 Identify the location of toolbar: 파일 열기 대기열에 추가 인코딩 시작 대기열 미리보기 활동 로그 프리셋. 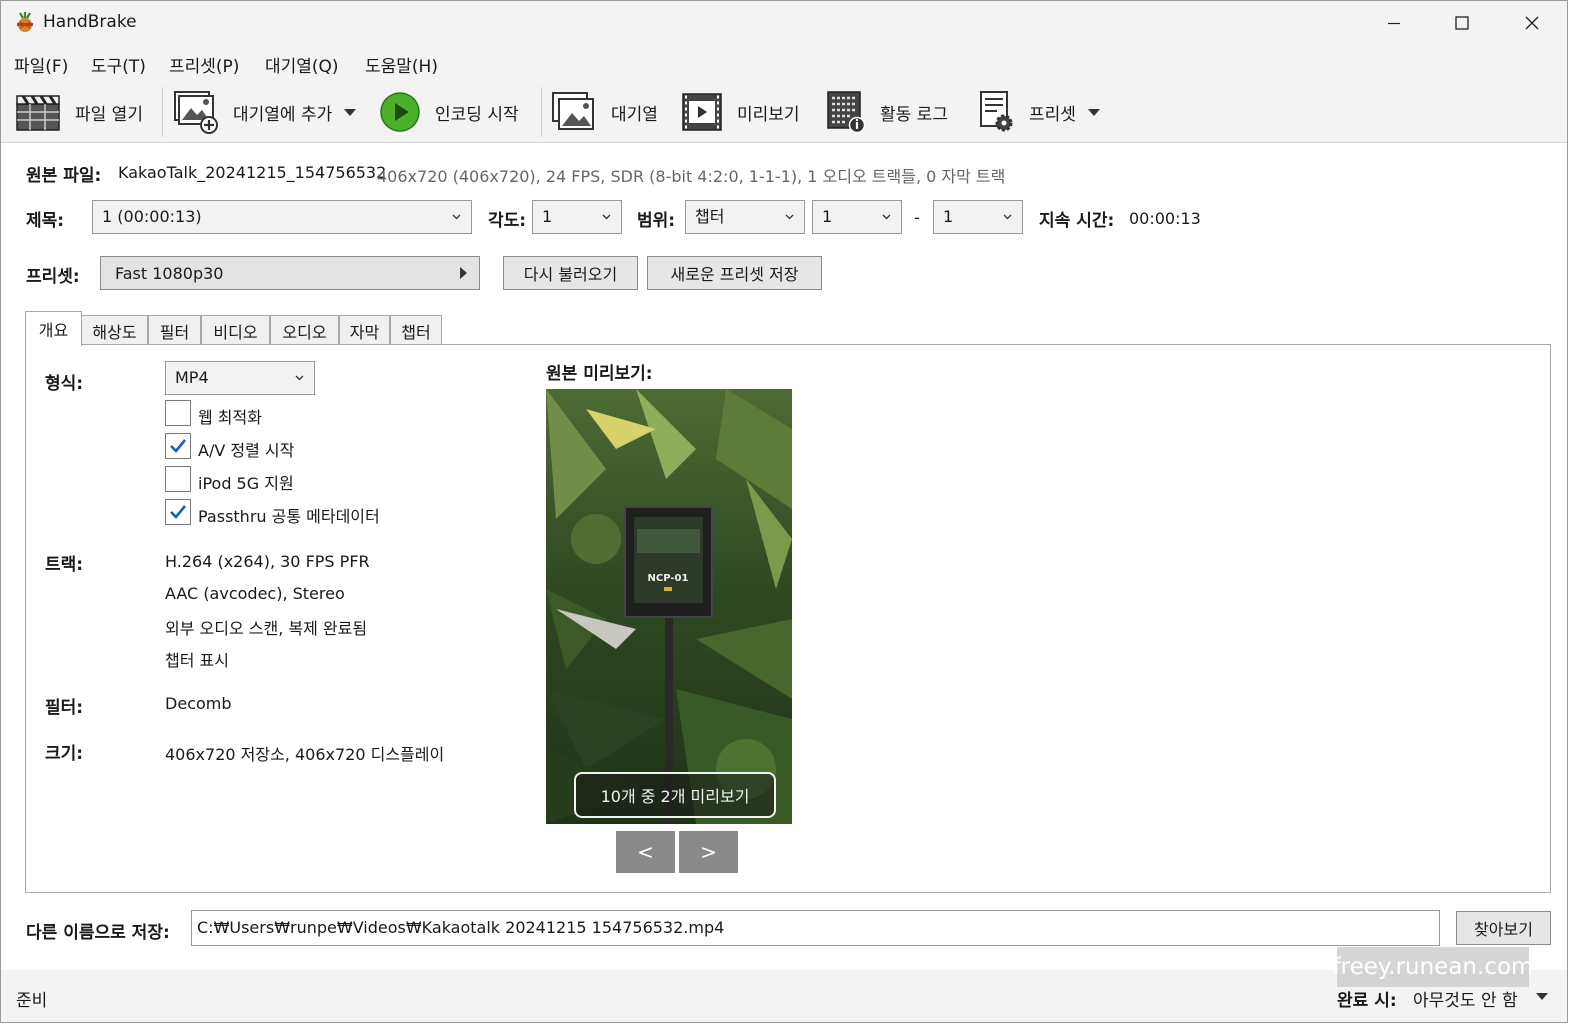
(784, 112).